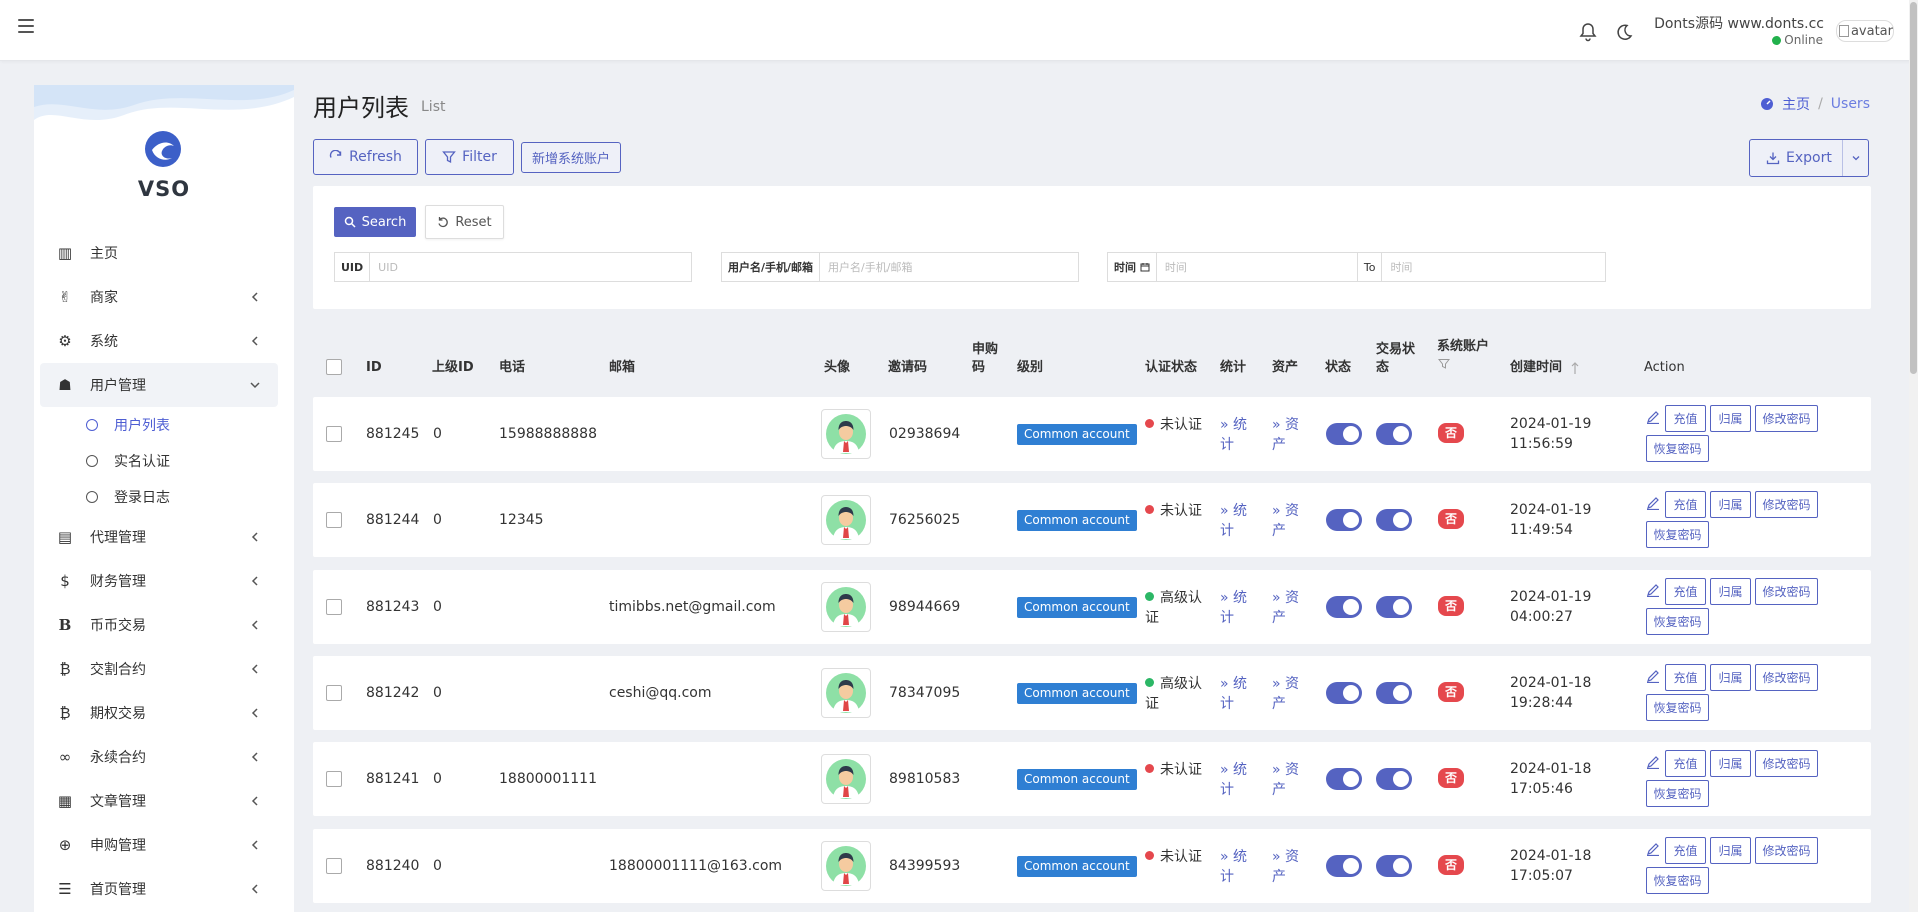 The width and height of the screenshot is (1918, 912). Describe the element at coordinates (1493, 267) in the screenshot. I see `time-end-input` at that location.